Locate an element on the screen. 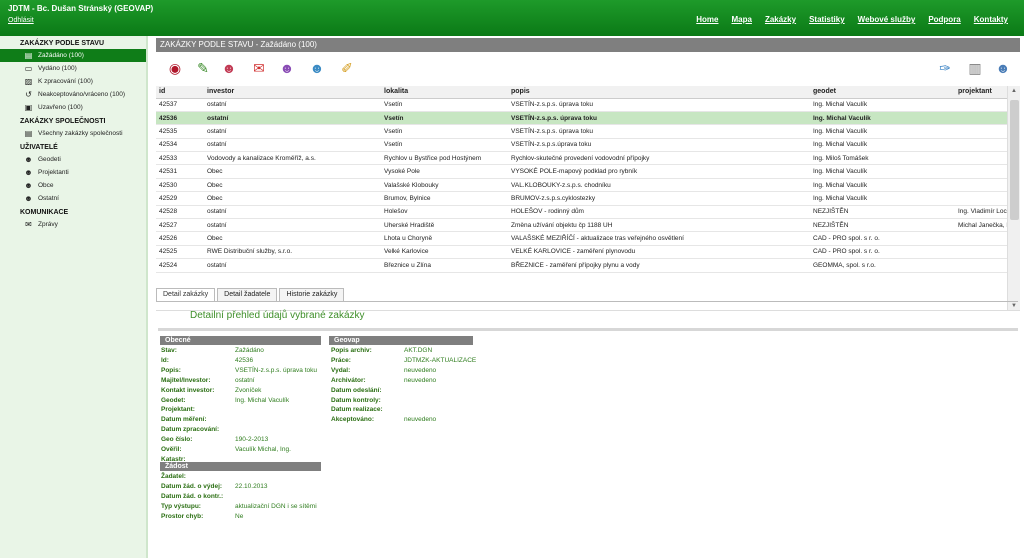 This screenshot has height=558, width=1024. sidebar-item-k-zpracovani: ▨ K zpracování (100) is located at coordinates (73, 81).